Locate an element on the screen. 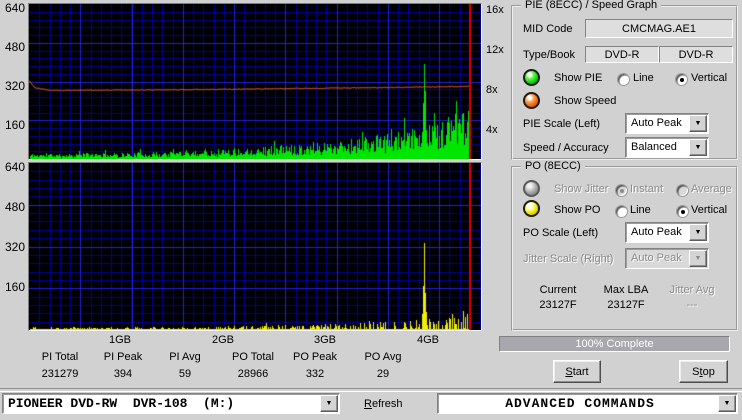 The height and width of the screenshot is (420, 742). pie-y-axis-label: 160 is located at coordinates (14, 125).